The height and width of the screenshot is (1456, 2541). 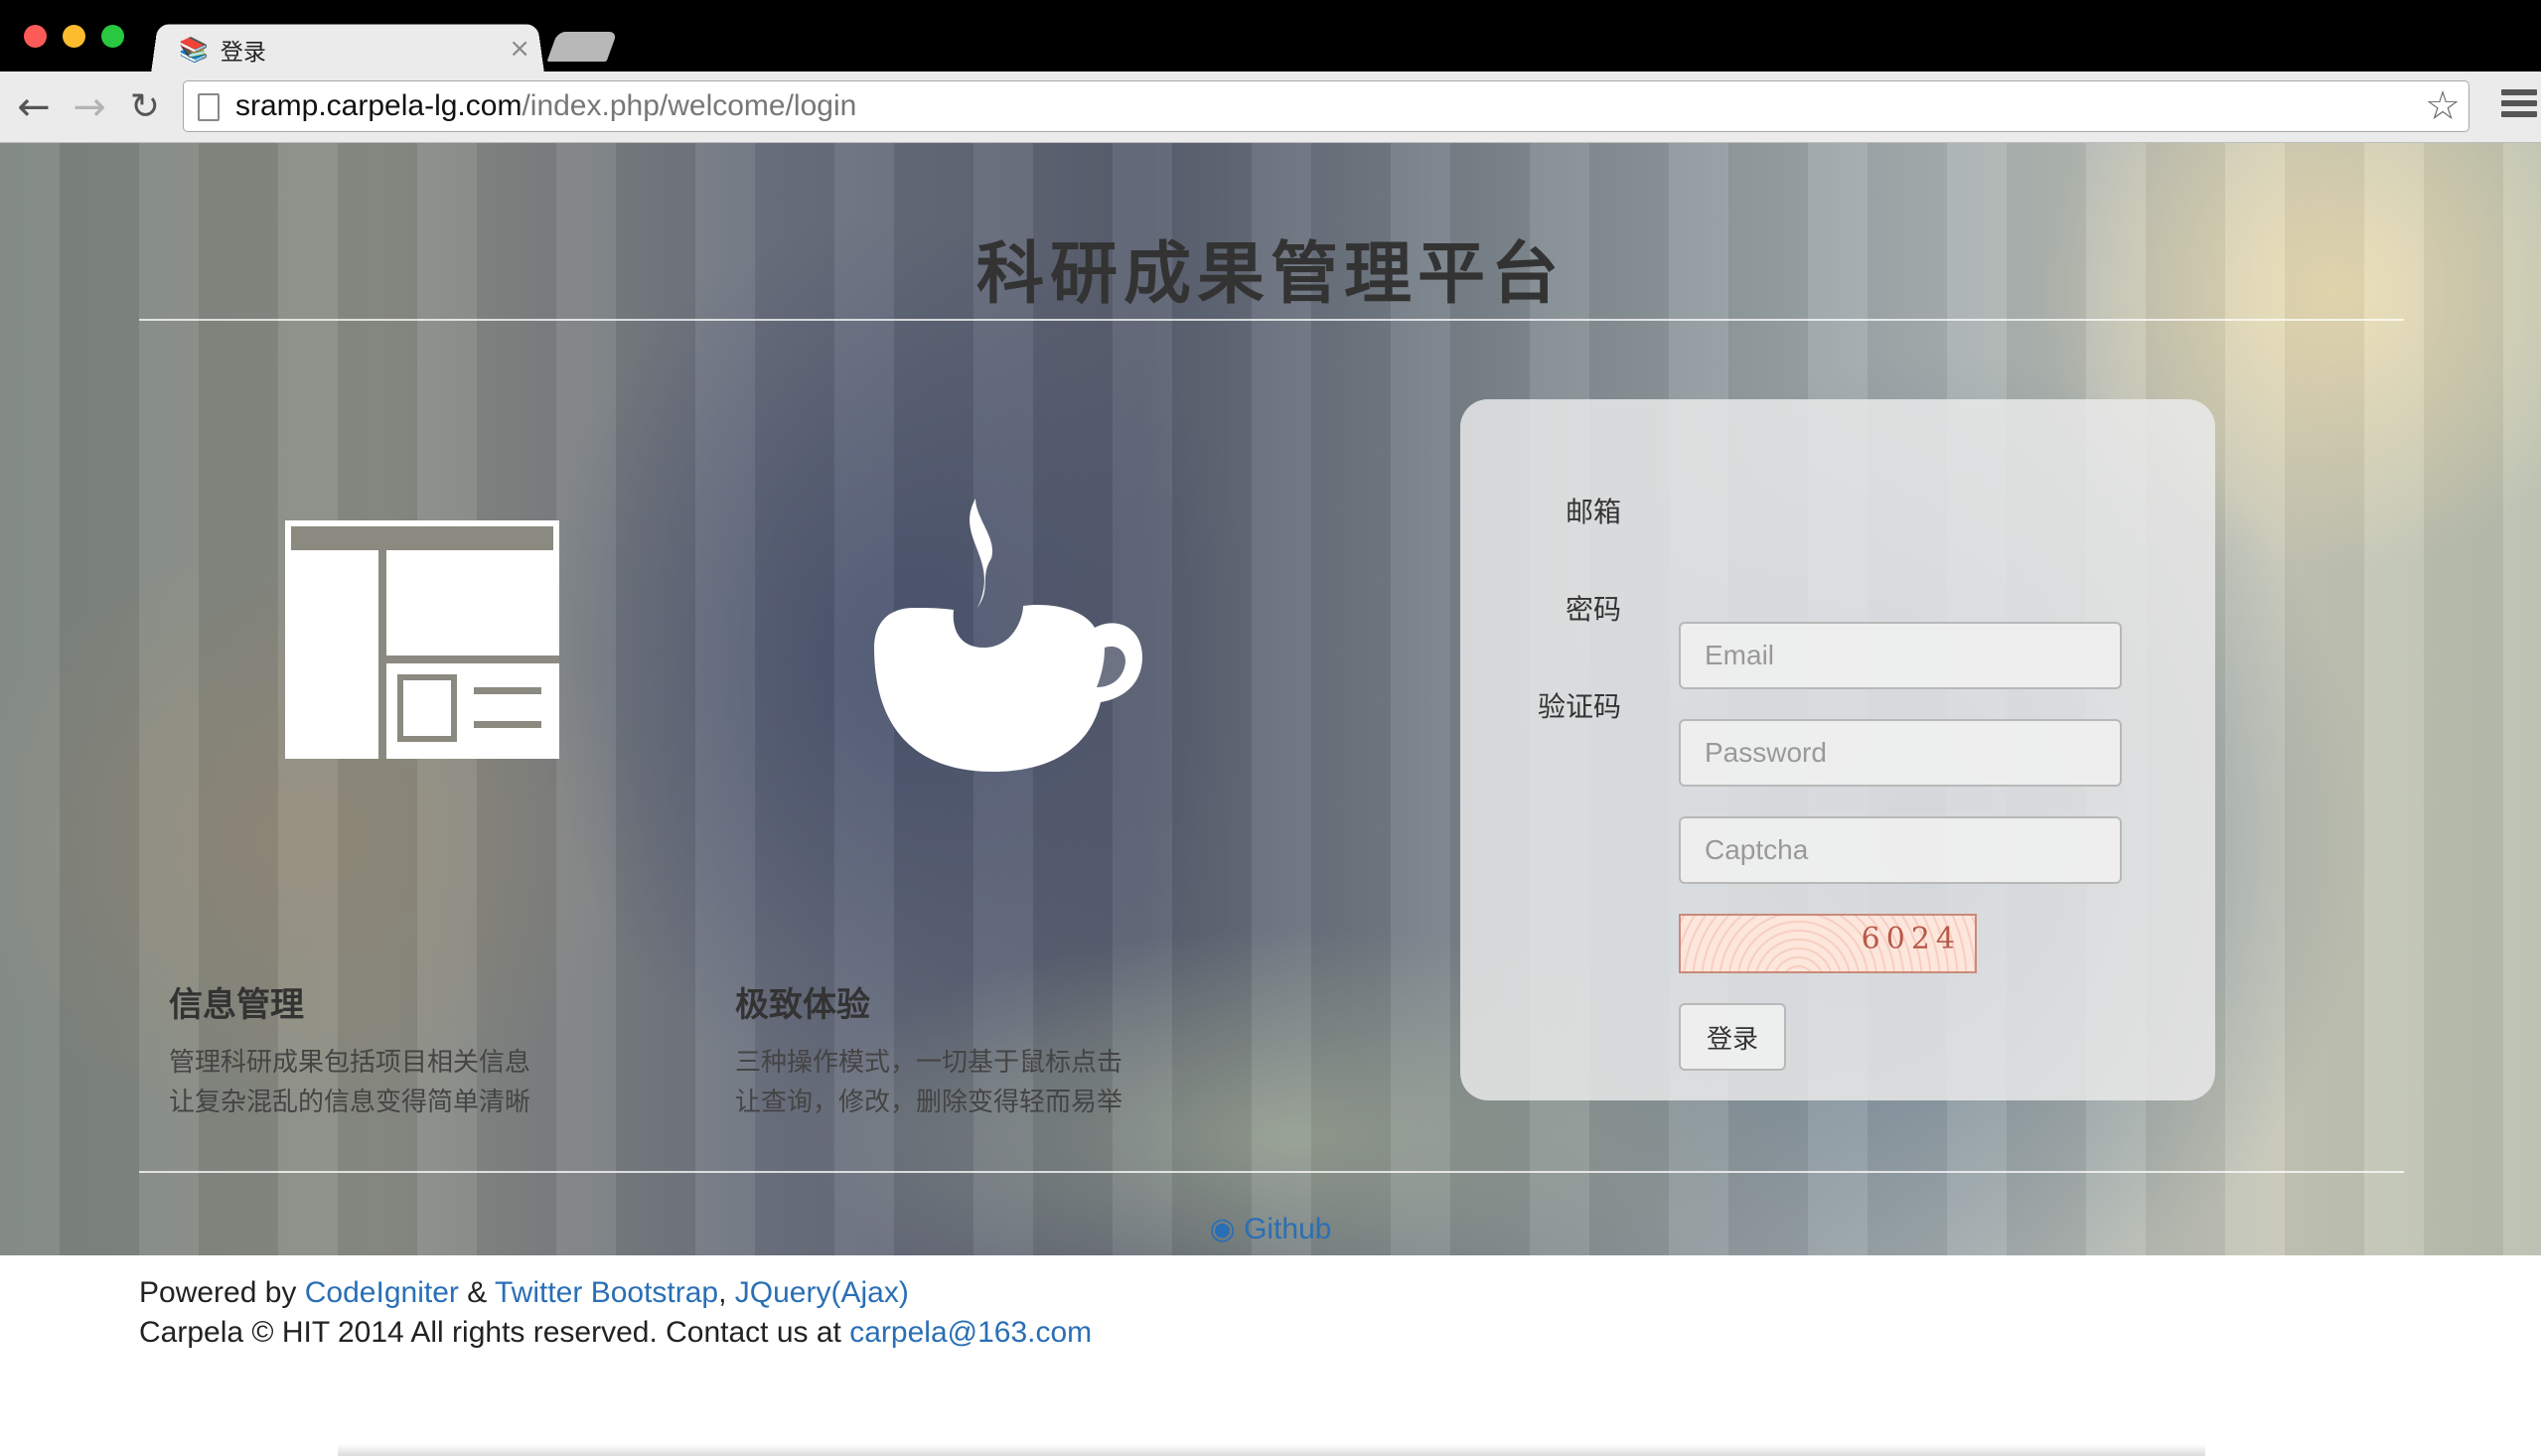 What do you see at coordinates (382, 1292) in the screenshot?
I see `codeigniter-link: CodeIgniter` at bounding box center [382, 1292].